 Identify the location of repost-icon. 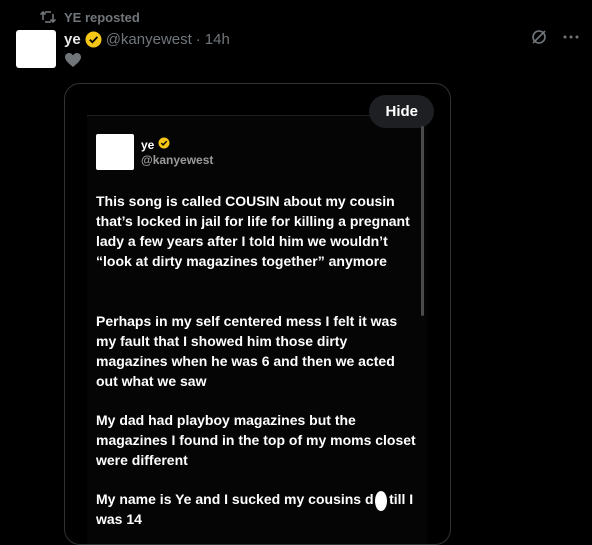
(48, 17).